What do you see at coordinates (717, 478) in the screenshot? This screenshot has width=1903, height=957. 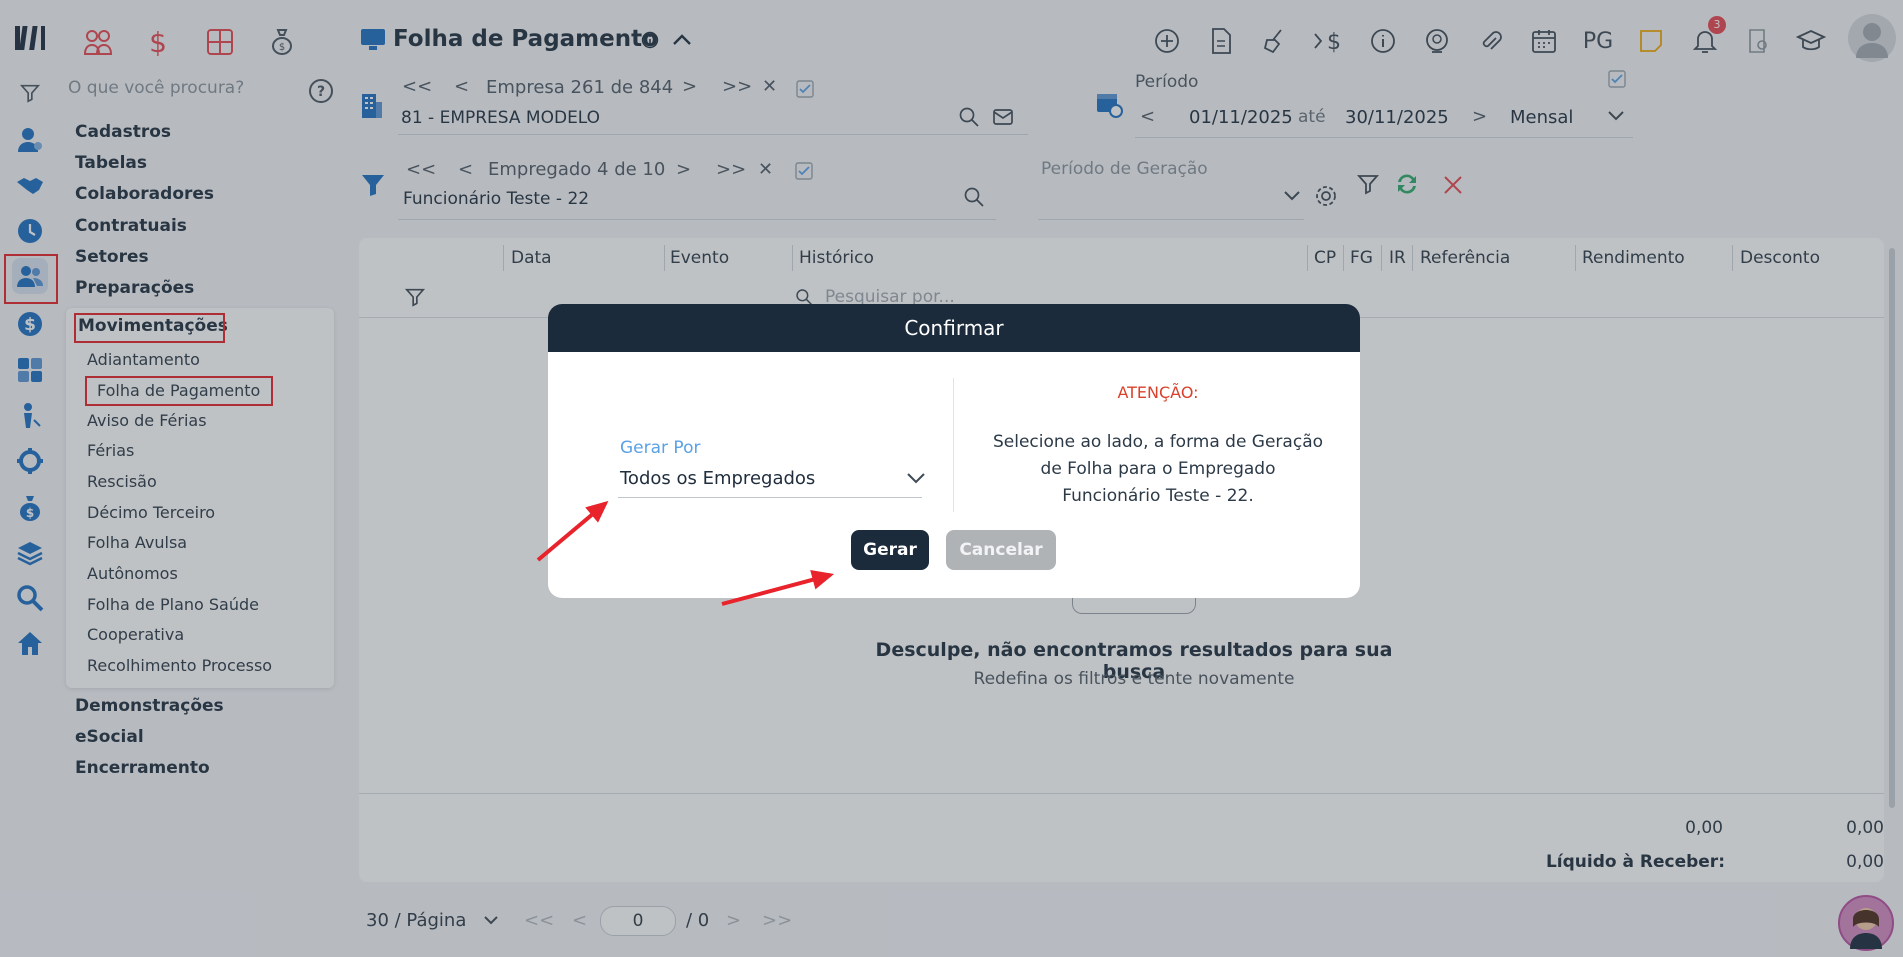 I see `gerar-por-select: Todos os Empregados` at bounding box center [717, 478].